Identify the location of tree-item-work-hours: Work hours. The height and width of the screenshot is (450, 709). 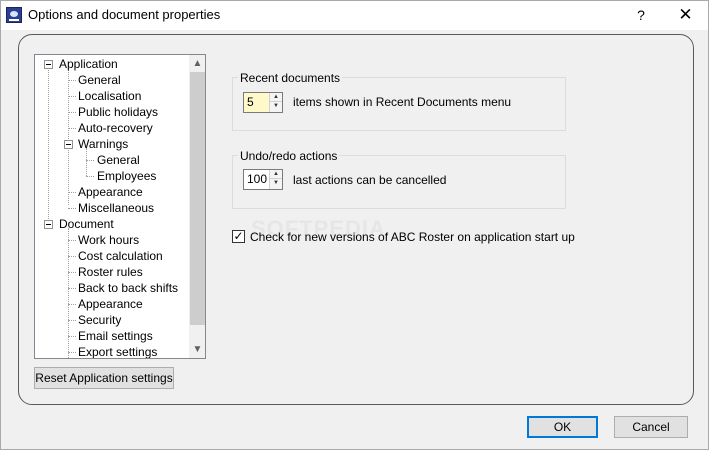
(108, 240).